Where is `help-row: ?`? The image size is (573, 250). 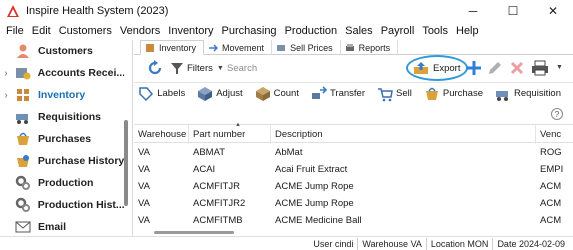 help-row: ? is located at coordinates (353, 114).